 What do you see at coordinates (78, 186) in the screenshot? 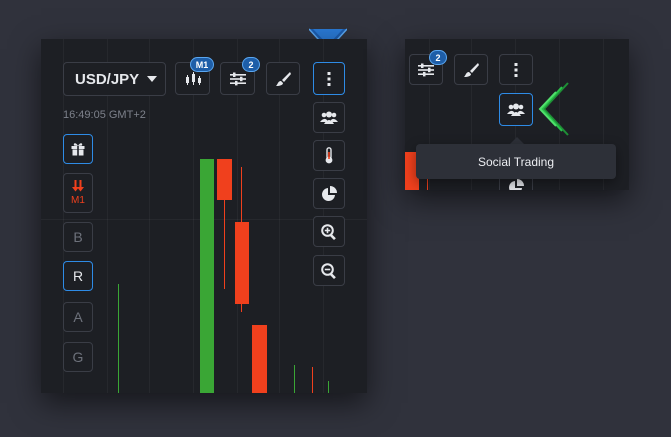
I see `arrows-up-down-icon` at bounding box center [78, 186].